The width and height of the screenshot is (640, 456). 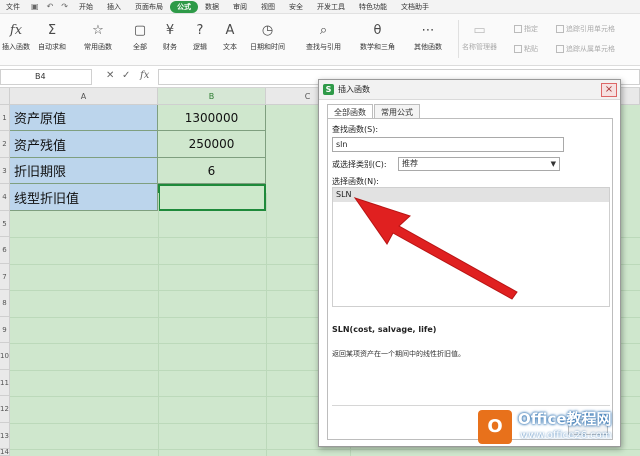 I want to click on tab-data: 数据, so click(x=212, y=7).